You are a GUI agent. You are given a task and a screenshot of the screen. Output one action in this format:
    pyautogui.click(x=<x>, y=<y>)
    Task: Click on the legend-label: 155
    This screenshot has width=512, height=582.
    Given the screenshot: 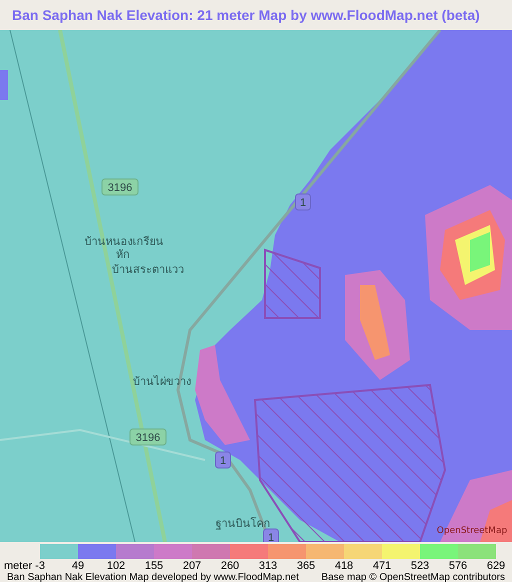 What is the action you would take?
    pyautogui.click(x=154, y=566)
    